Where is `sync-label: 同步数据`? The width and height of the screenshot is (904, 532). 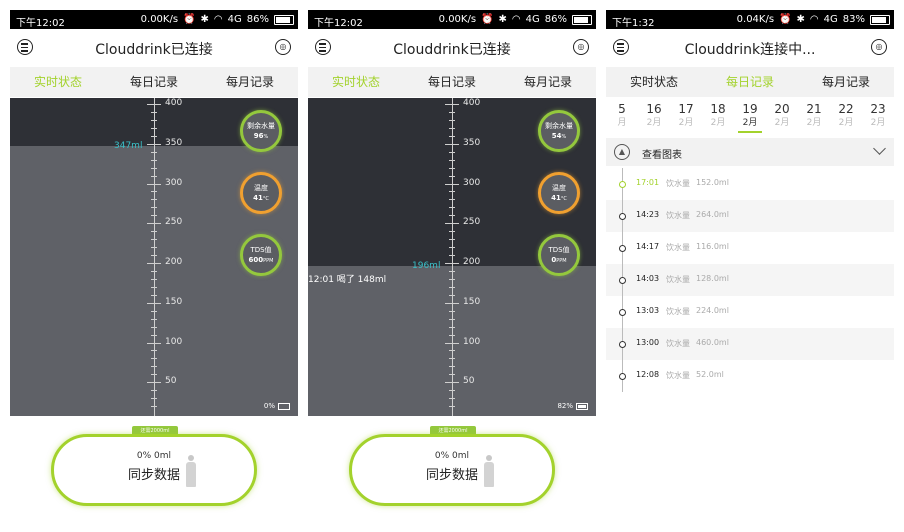
sync-label: 同步数据 is located at coordinates (153, 475).